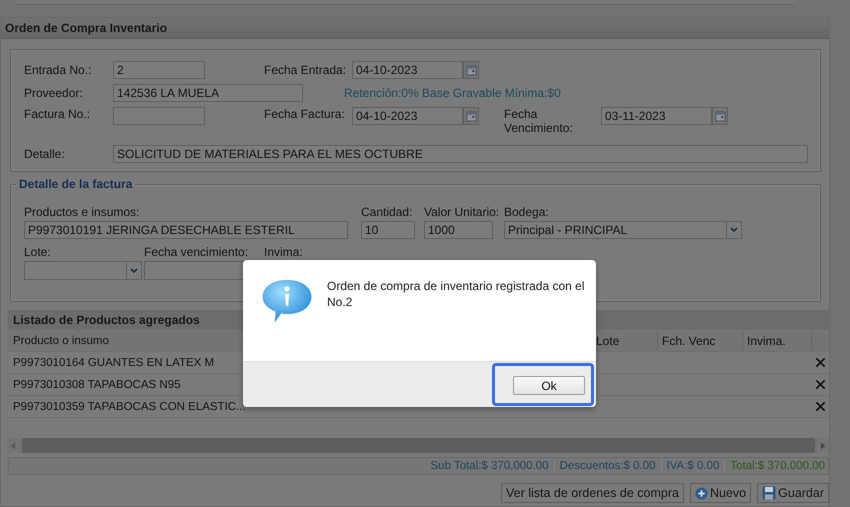  What do you see at coordinates (13, 446) in the screenshot?
I see `scroll-left-icon` at bounding box center [13, 446].